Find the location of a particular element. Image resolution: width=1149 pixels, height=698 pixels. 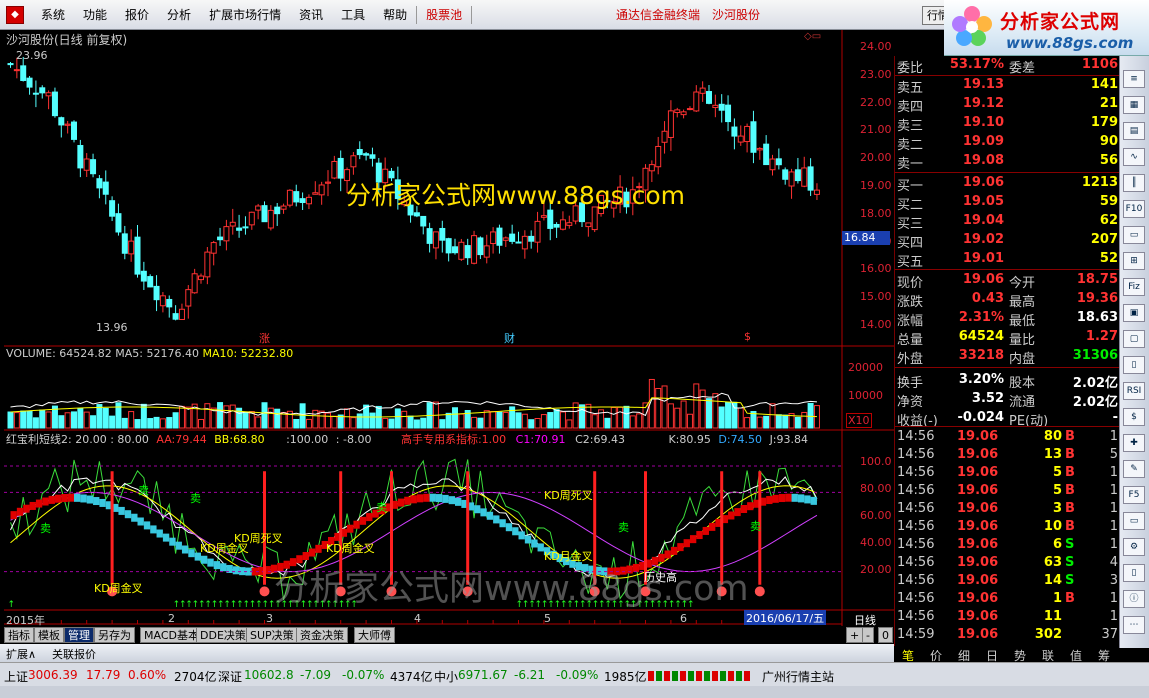

toolbar-list-icon: ≡ is located at coordinates (1134, 79).